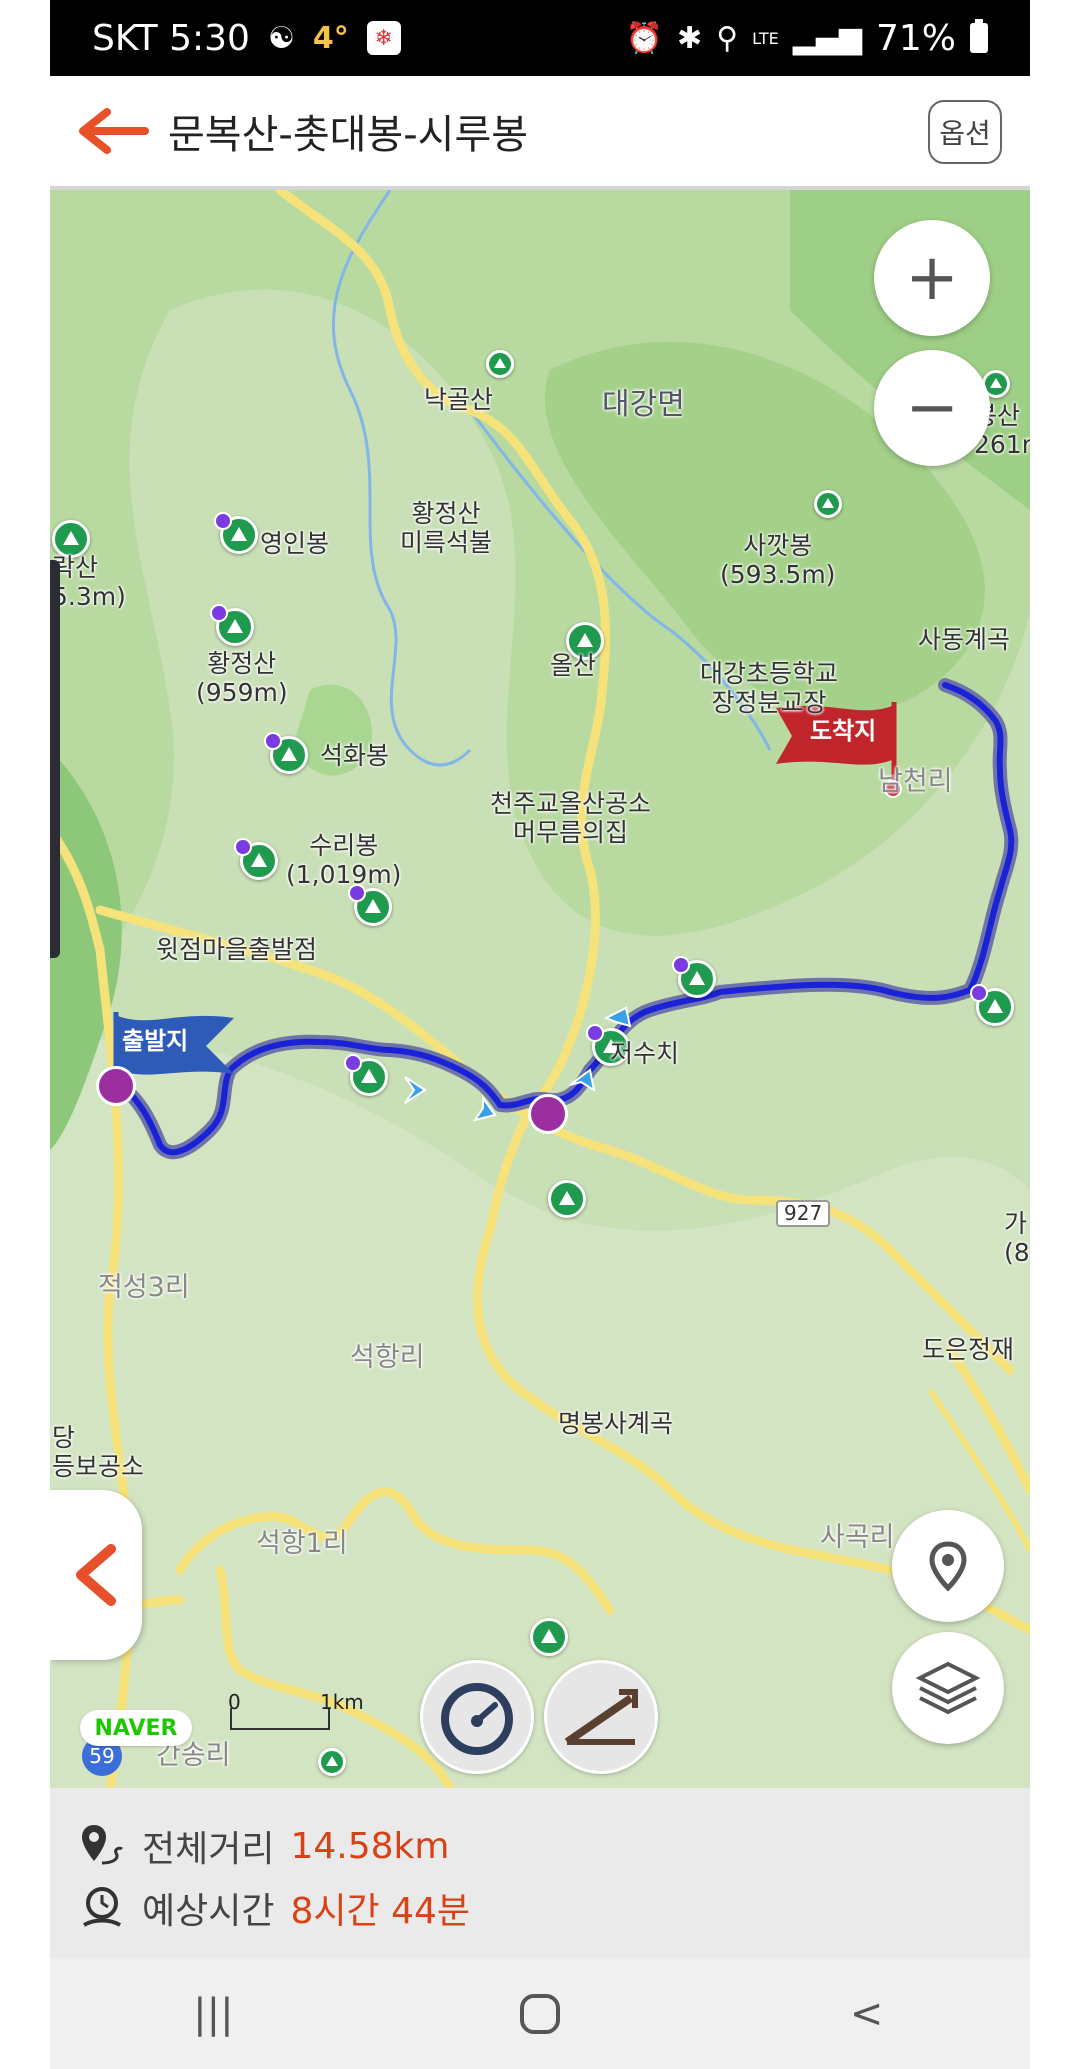  I want to click on scale-zero: 0, so click(234, 1702).